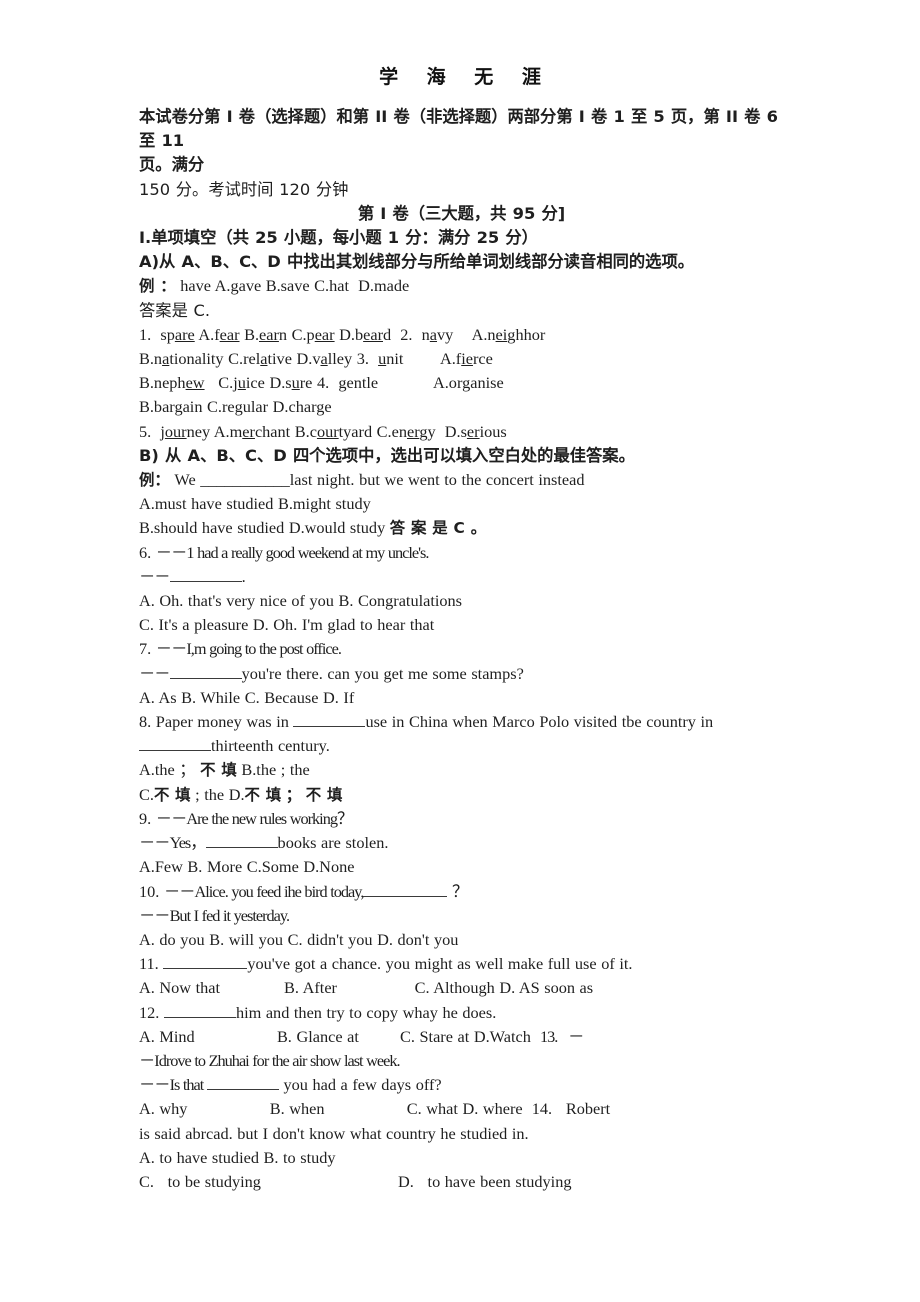 The image size is (920, 1302). What do you see at coordinates (405, 890) in the screenshot?
I see `q10-answer-blank` at bounding box center [405, 890].